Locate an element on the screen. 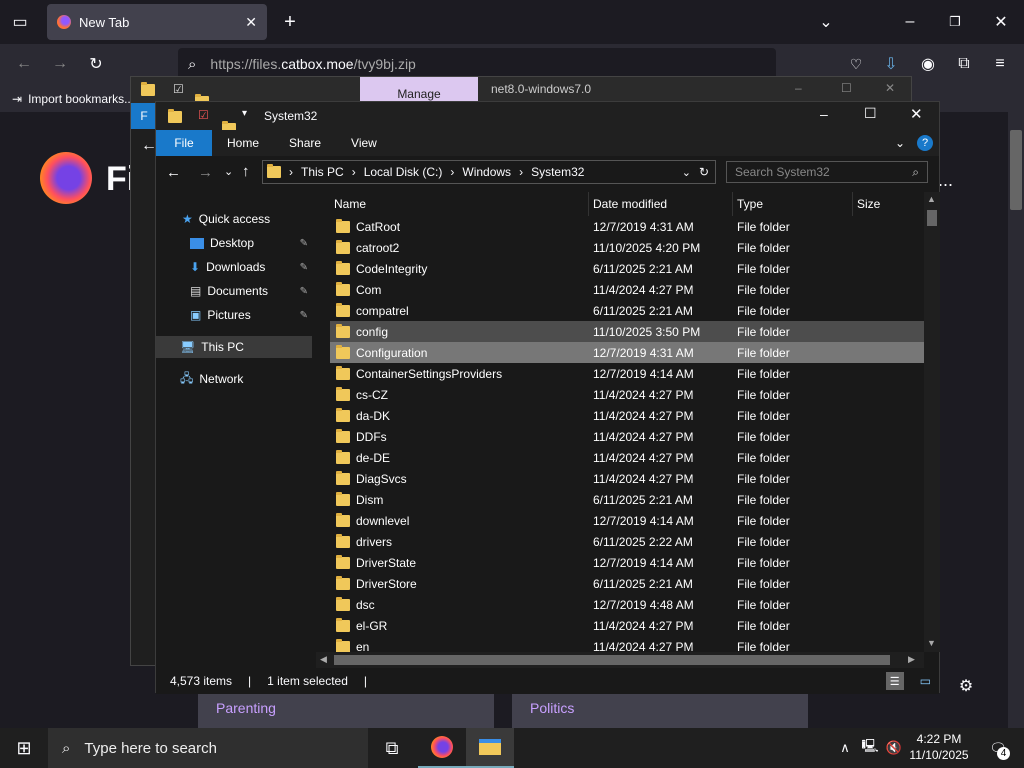 Image resolution: width=1024 pixels, height=768 pixels. nav-documents: ▤ Documents ✎ is located at coordinates (235, 291).